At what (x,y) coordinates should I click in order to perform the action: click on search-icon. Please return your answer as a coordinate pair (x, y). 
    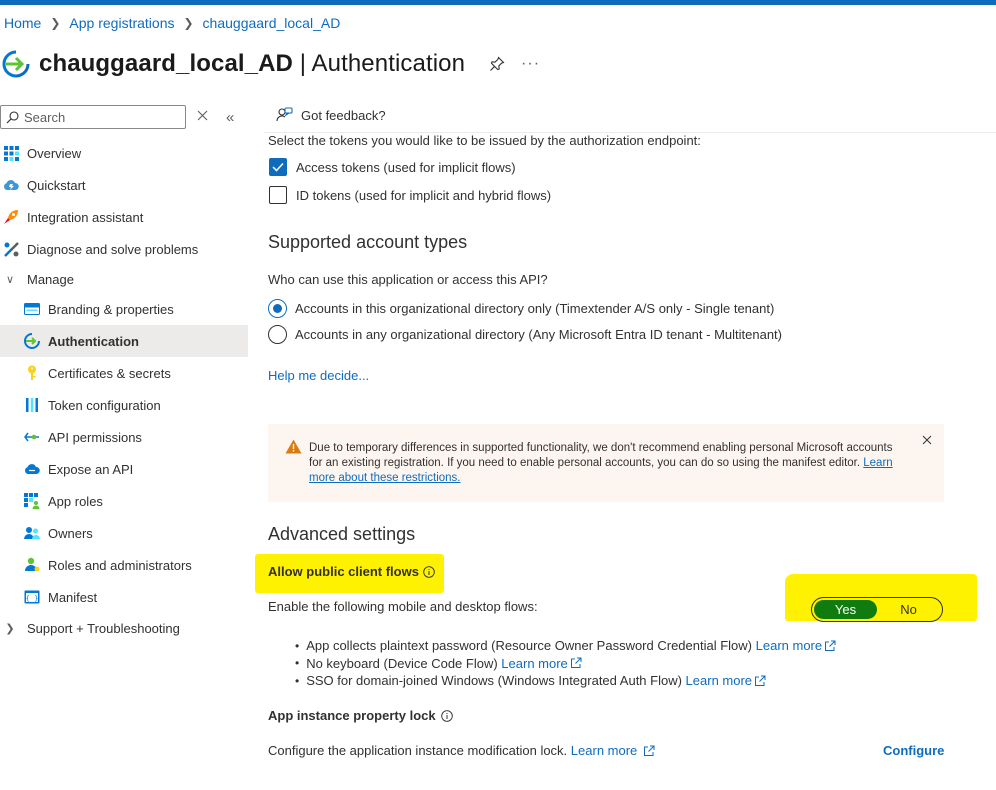
    Looking at the image, I should click on (12, 116).